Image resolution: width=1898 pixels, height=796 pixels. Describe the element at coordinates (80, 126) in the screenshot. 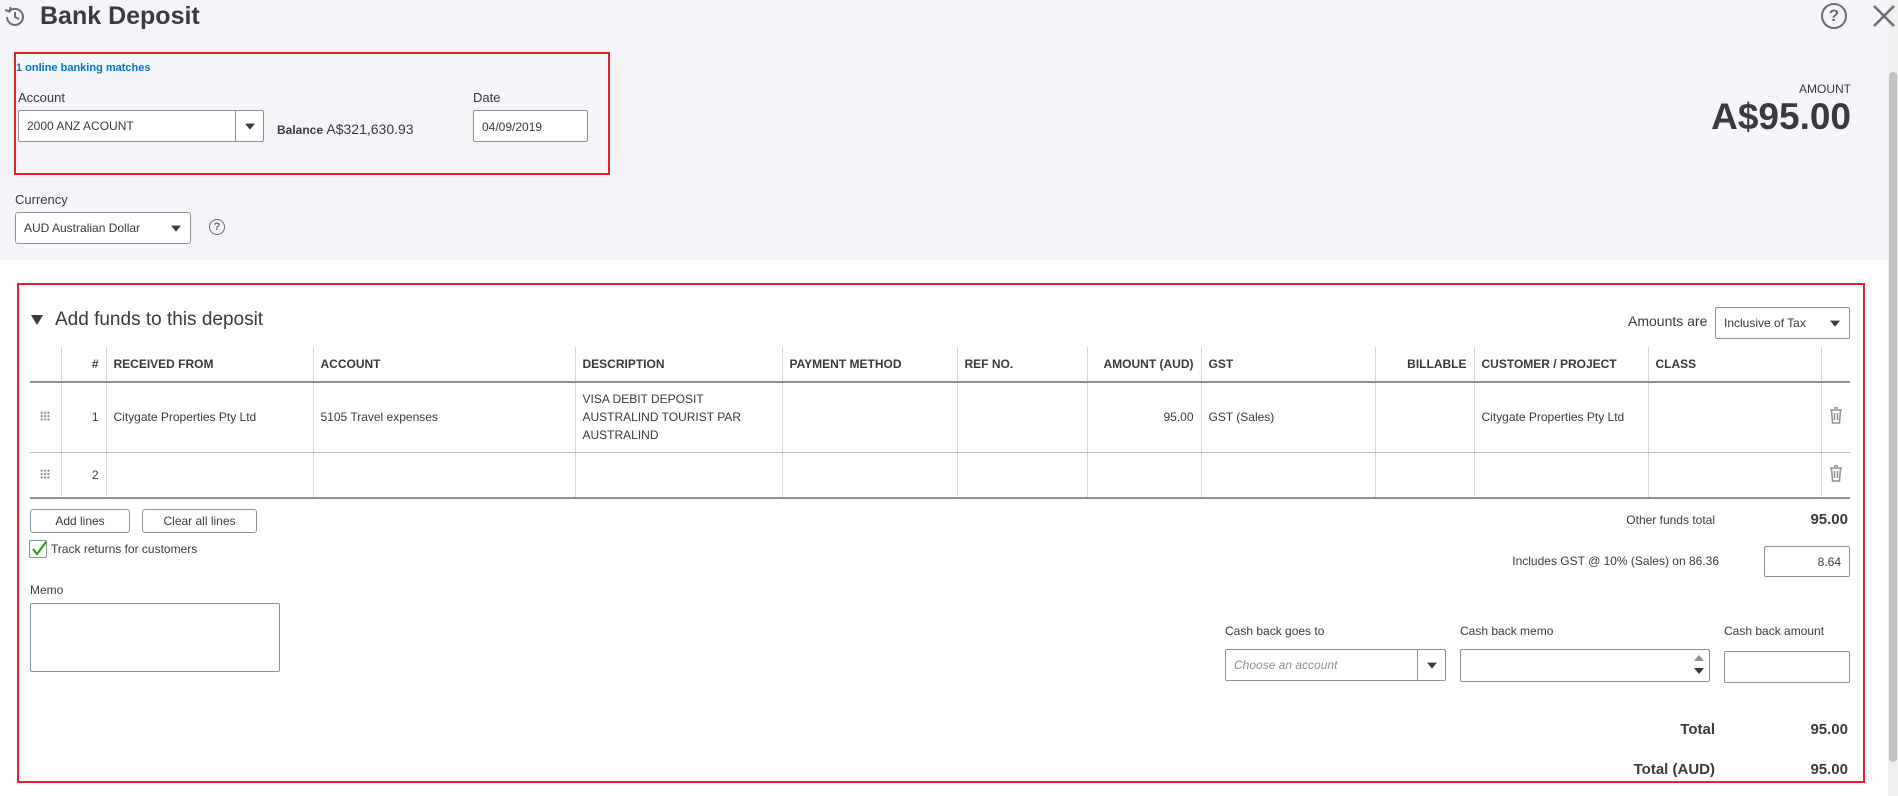

I see `account-select-value: 2000 ANZ ACOUNT` at that location.